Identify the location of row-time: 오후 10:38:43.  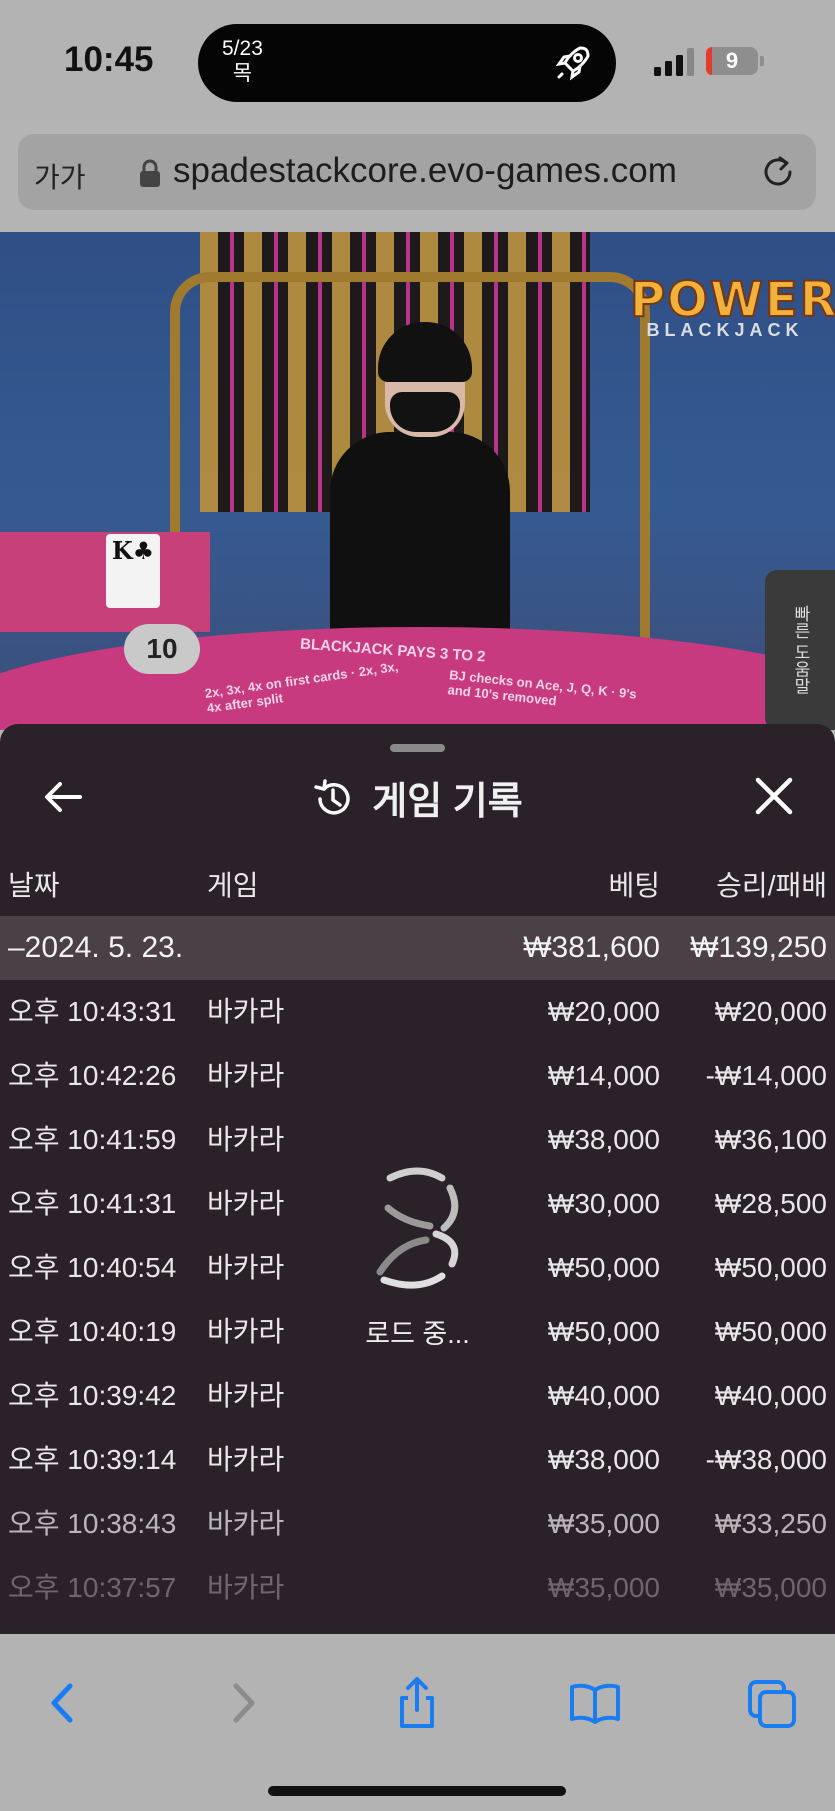
(92, 1523).